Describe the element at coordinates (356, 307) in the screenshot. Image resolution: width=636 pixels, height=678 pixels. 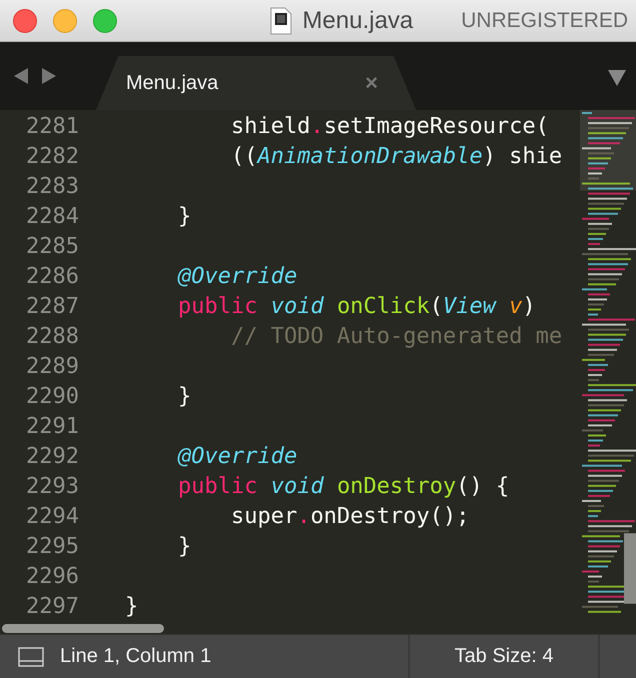
I see `code-line: public void onClick(View v)` at that location.